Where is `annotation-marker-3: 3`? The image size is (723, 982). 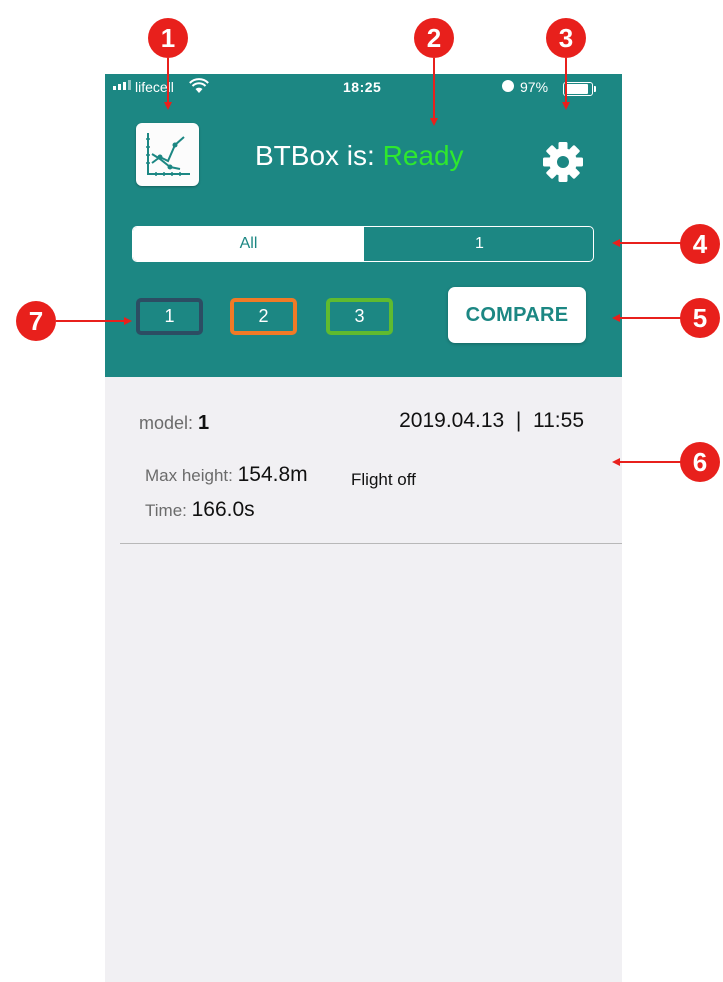
annotation-marker-3: 3 is located at coordinates (566, 38).